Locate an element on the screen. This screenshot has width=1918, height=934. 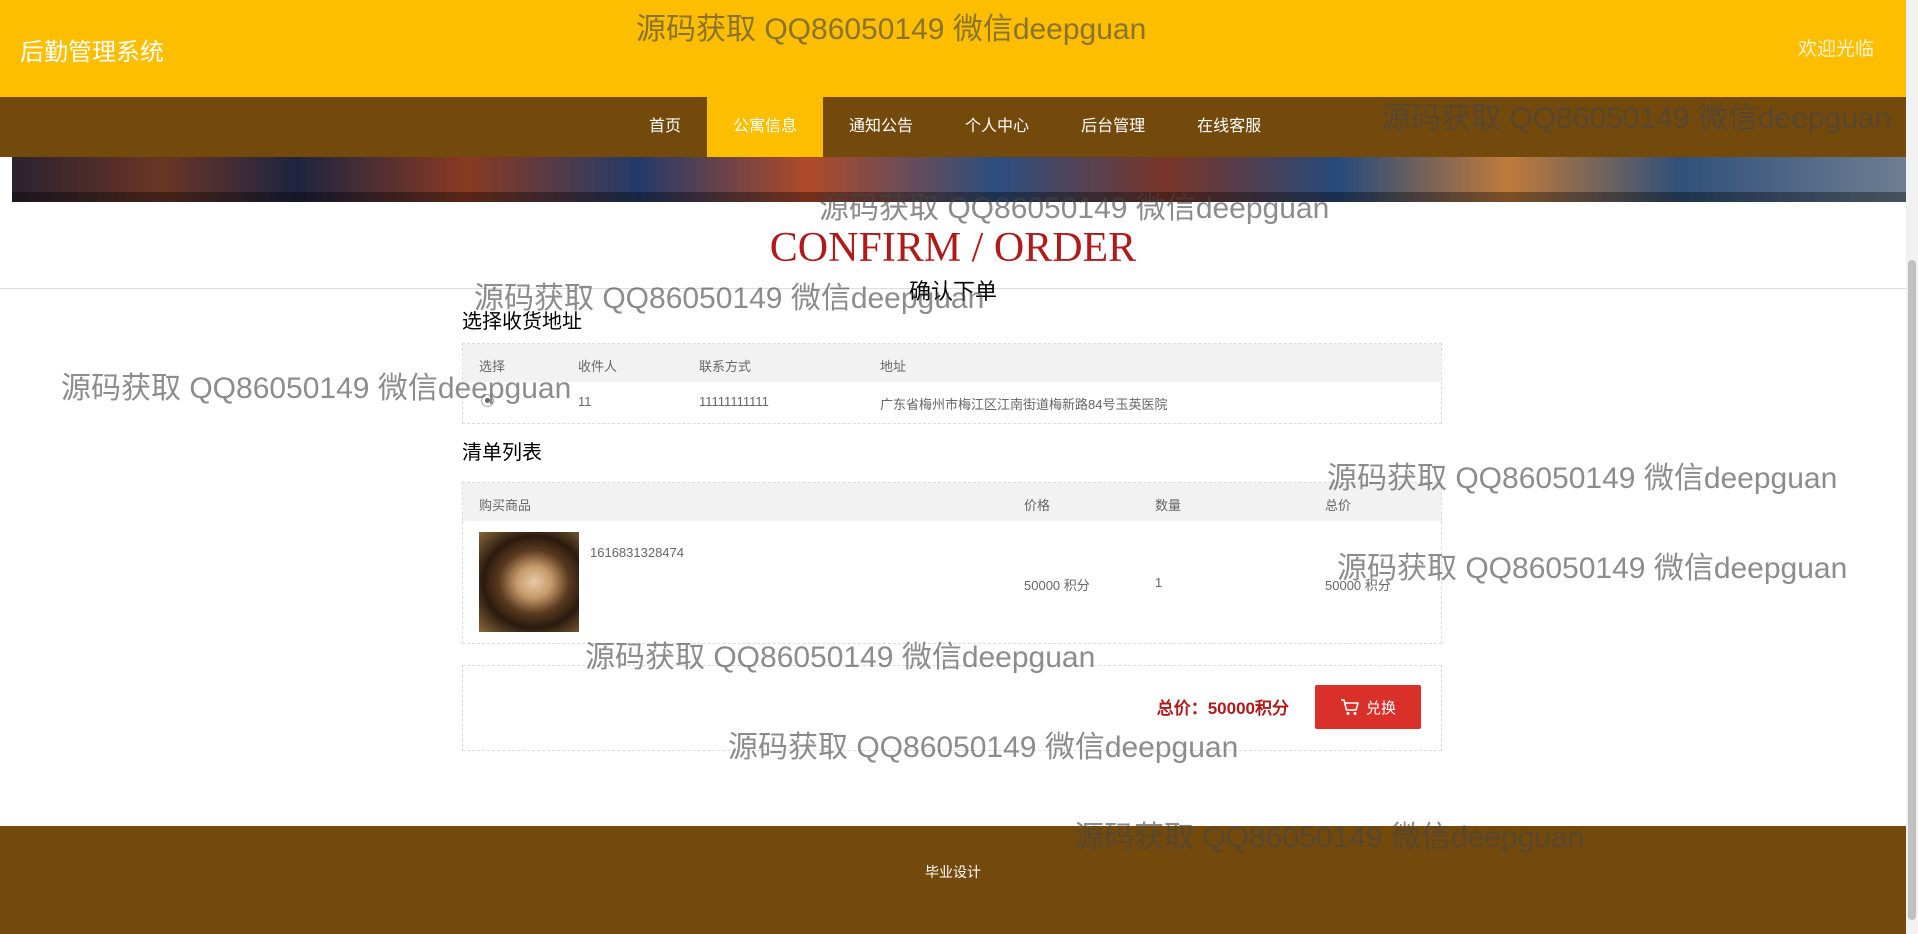
address-cell: 广东省梅州市梅江区江南街道梅新路84号玉英医院 is located at coordinates (1024, 404).